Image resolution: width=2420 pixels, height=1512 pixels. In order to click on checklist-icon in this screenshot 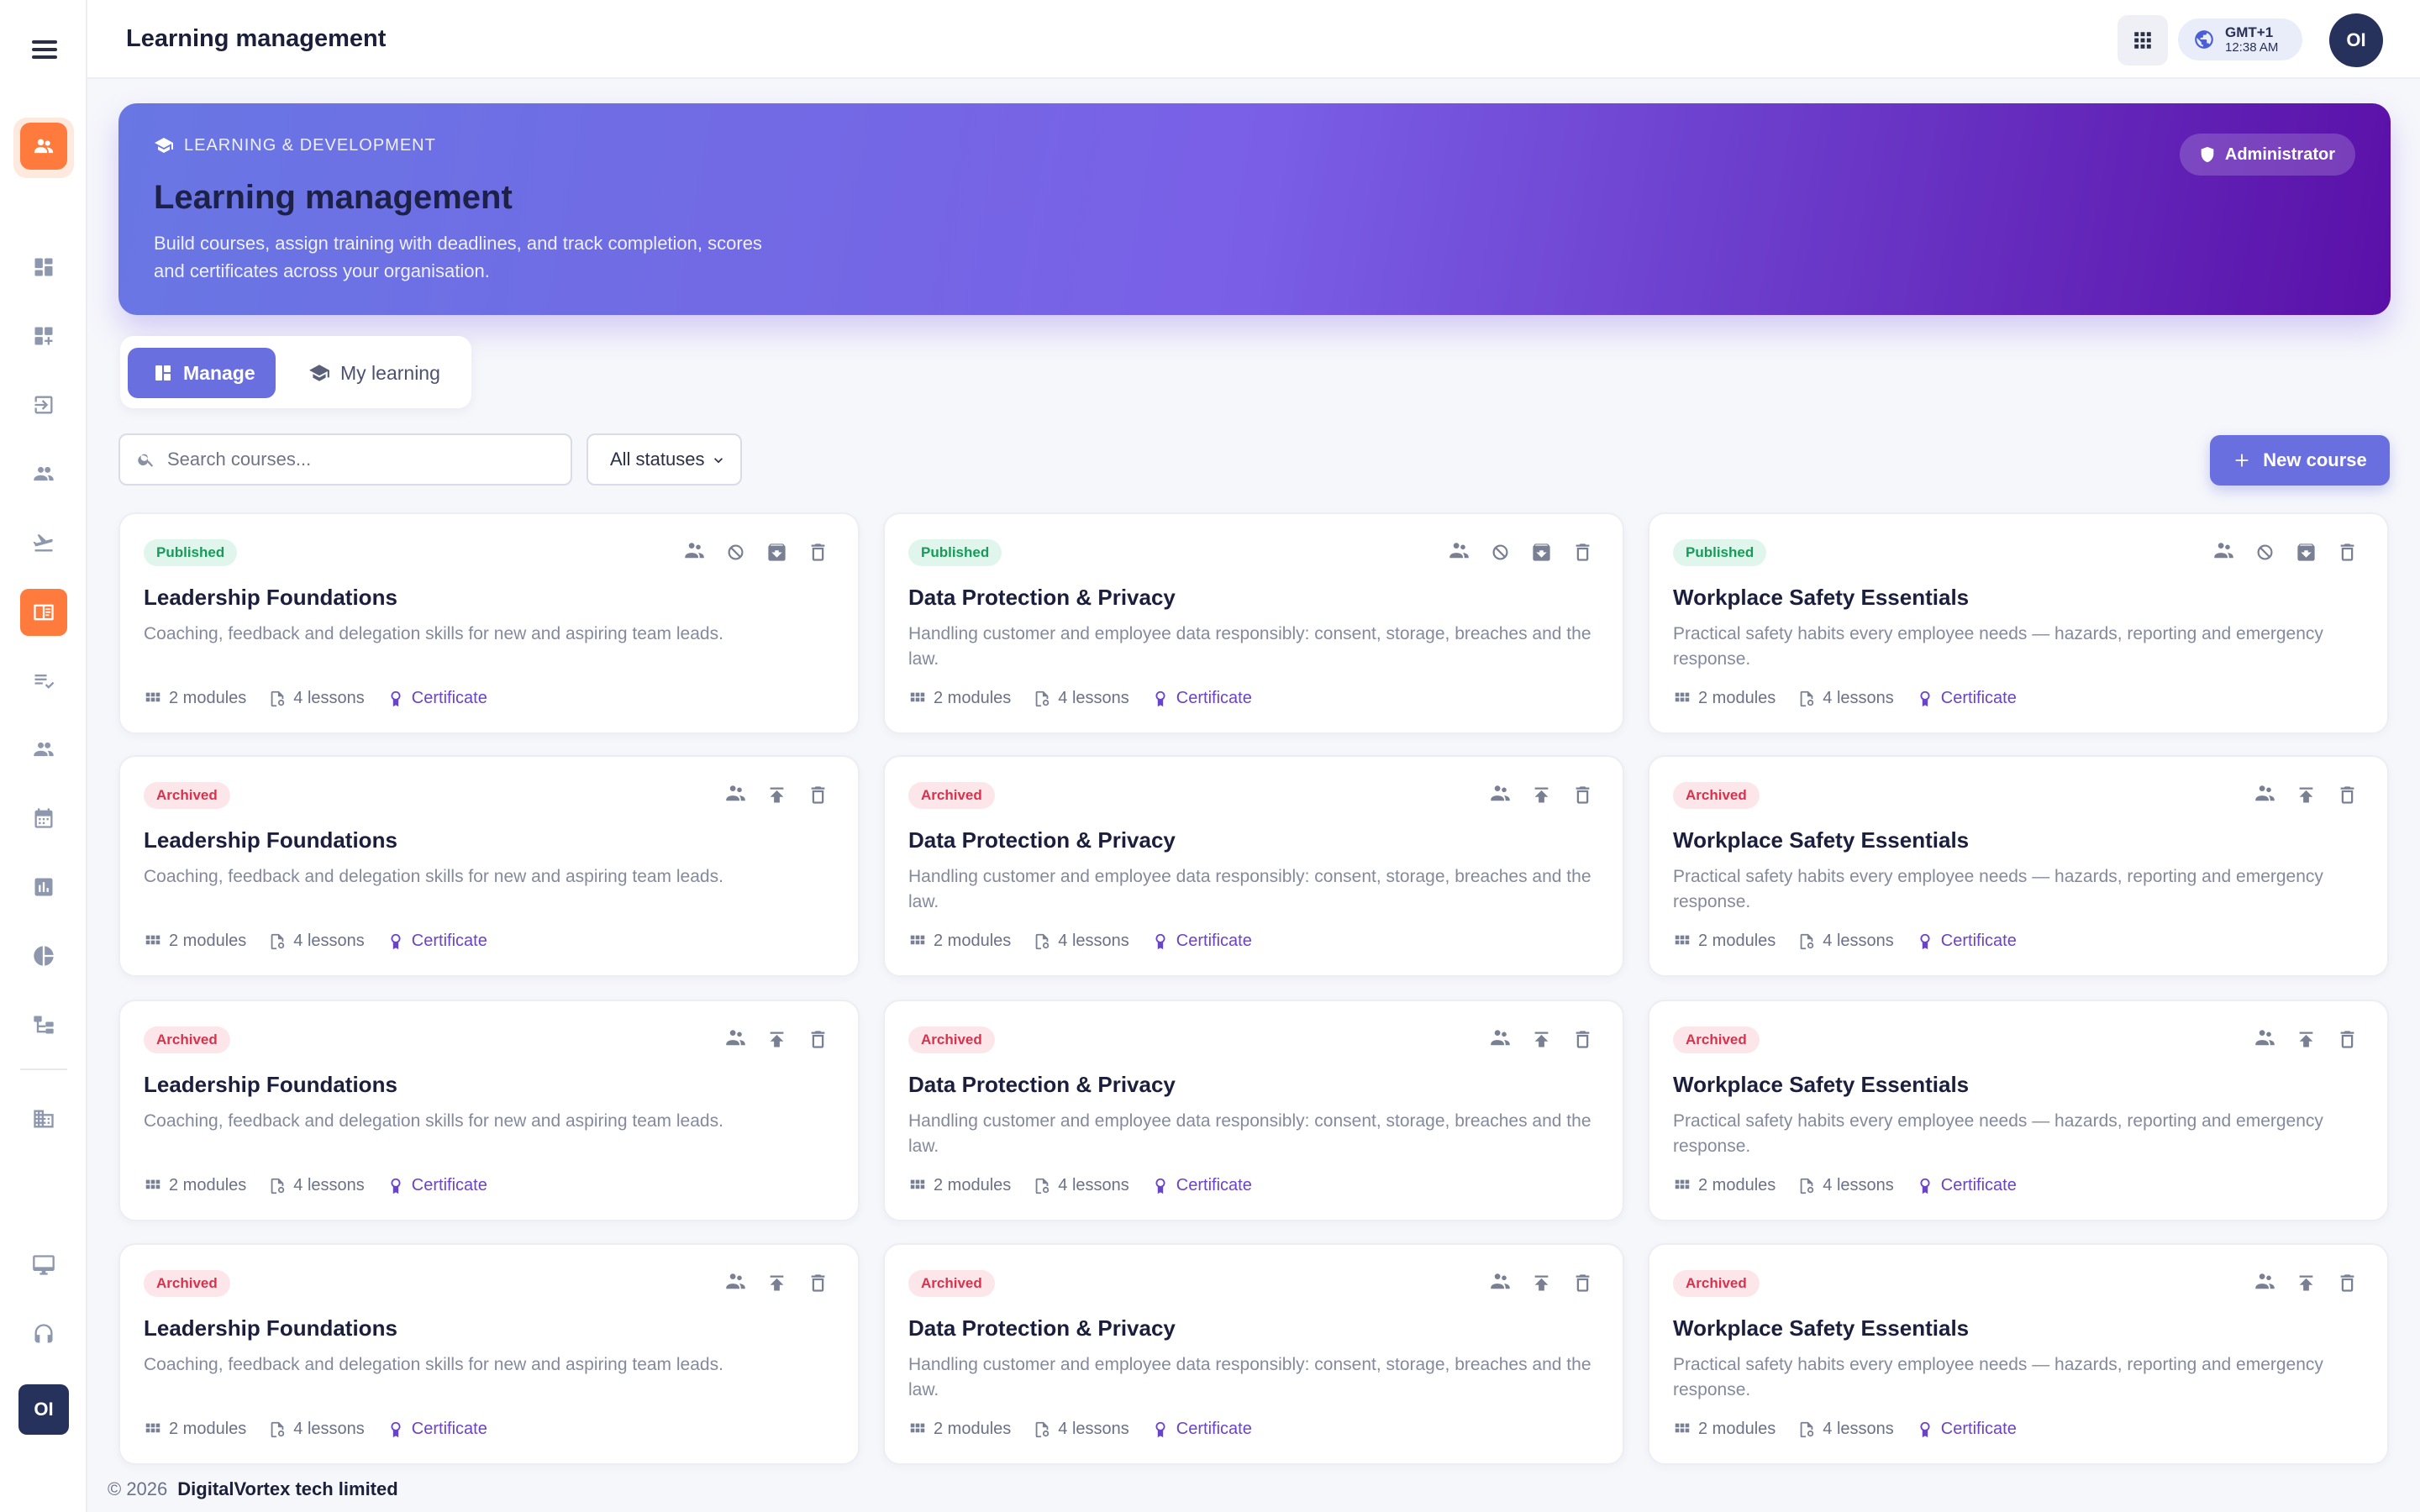, I will do `click(43, 680)`.